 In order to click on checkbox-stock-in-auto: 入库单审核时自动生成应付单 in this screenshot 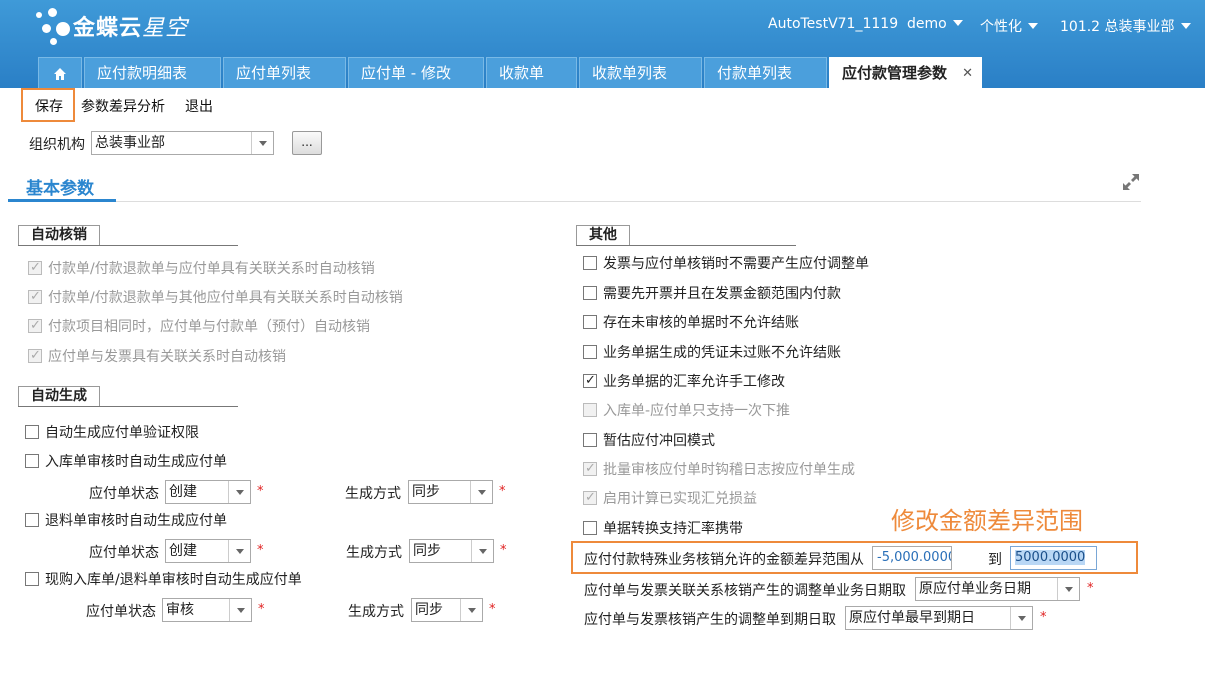, I will do `click(126, 462)`.